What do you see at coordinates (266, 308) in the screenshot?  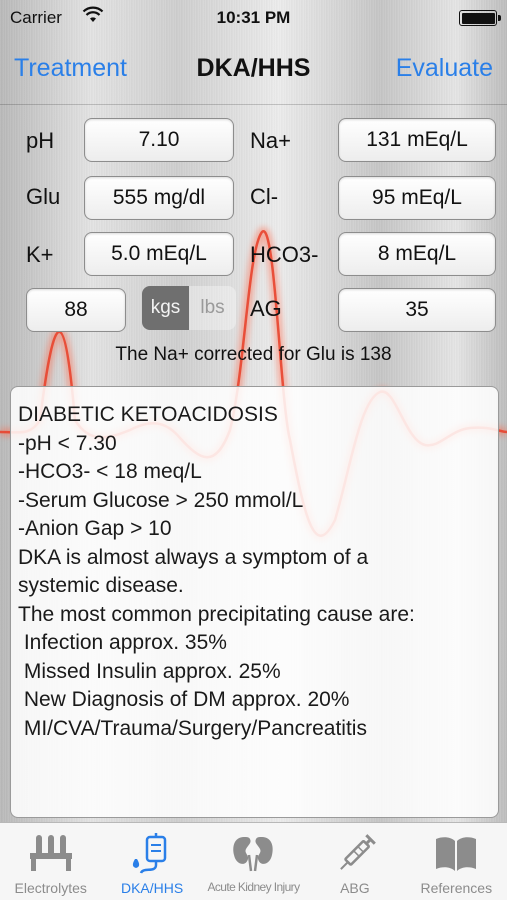 I see `ag-label: AG` at bounding box center [266, 308].